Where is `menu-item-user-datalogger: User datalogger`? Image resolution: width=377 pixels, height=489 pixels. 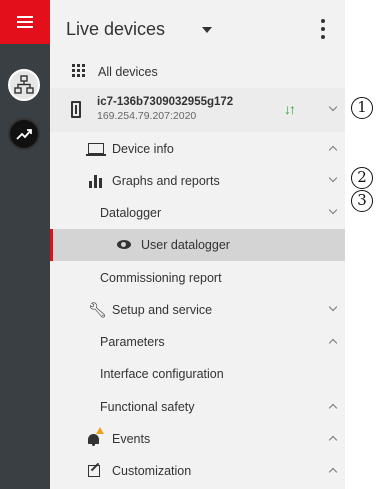
menu-item-user-datalogger: User datalogger is located at coordinates (197, 245).